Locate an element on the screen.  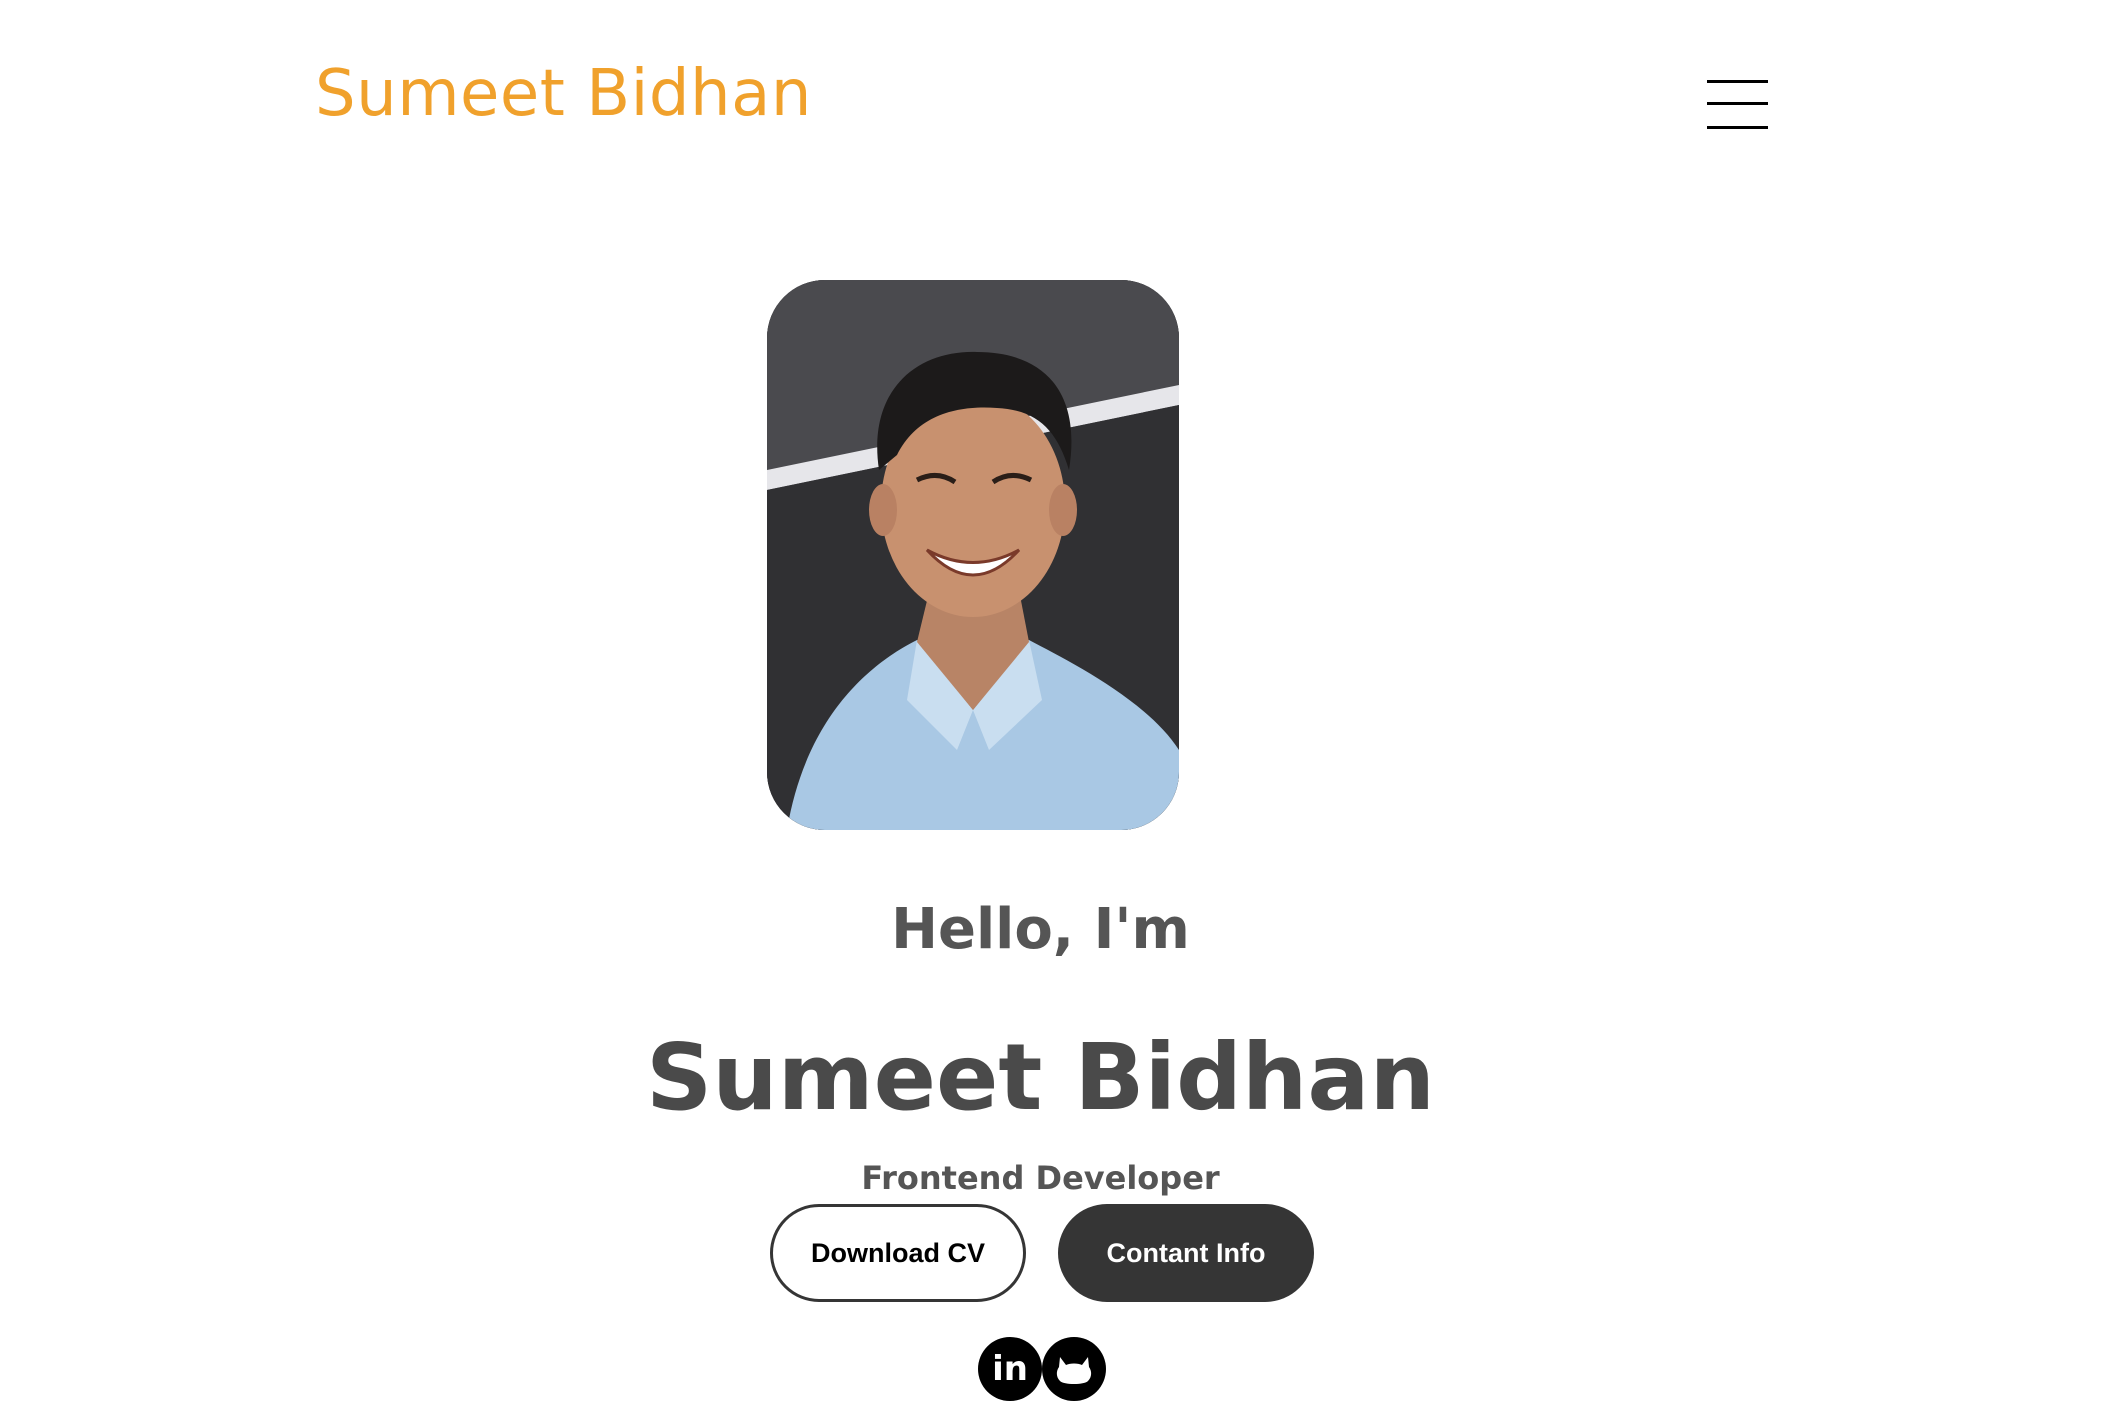
social-links: in is located at coordinates (1042, 1369).